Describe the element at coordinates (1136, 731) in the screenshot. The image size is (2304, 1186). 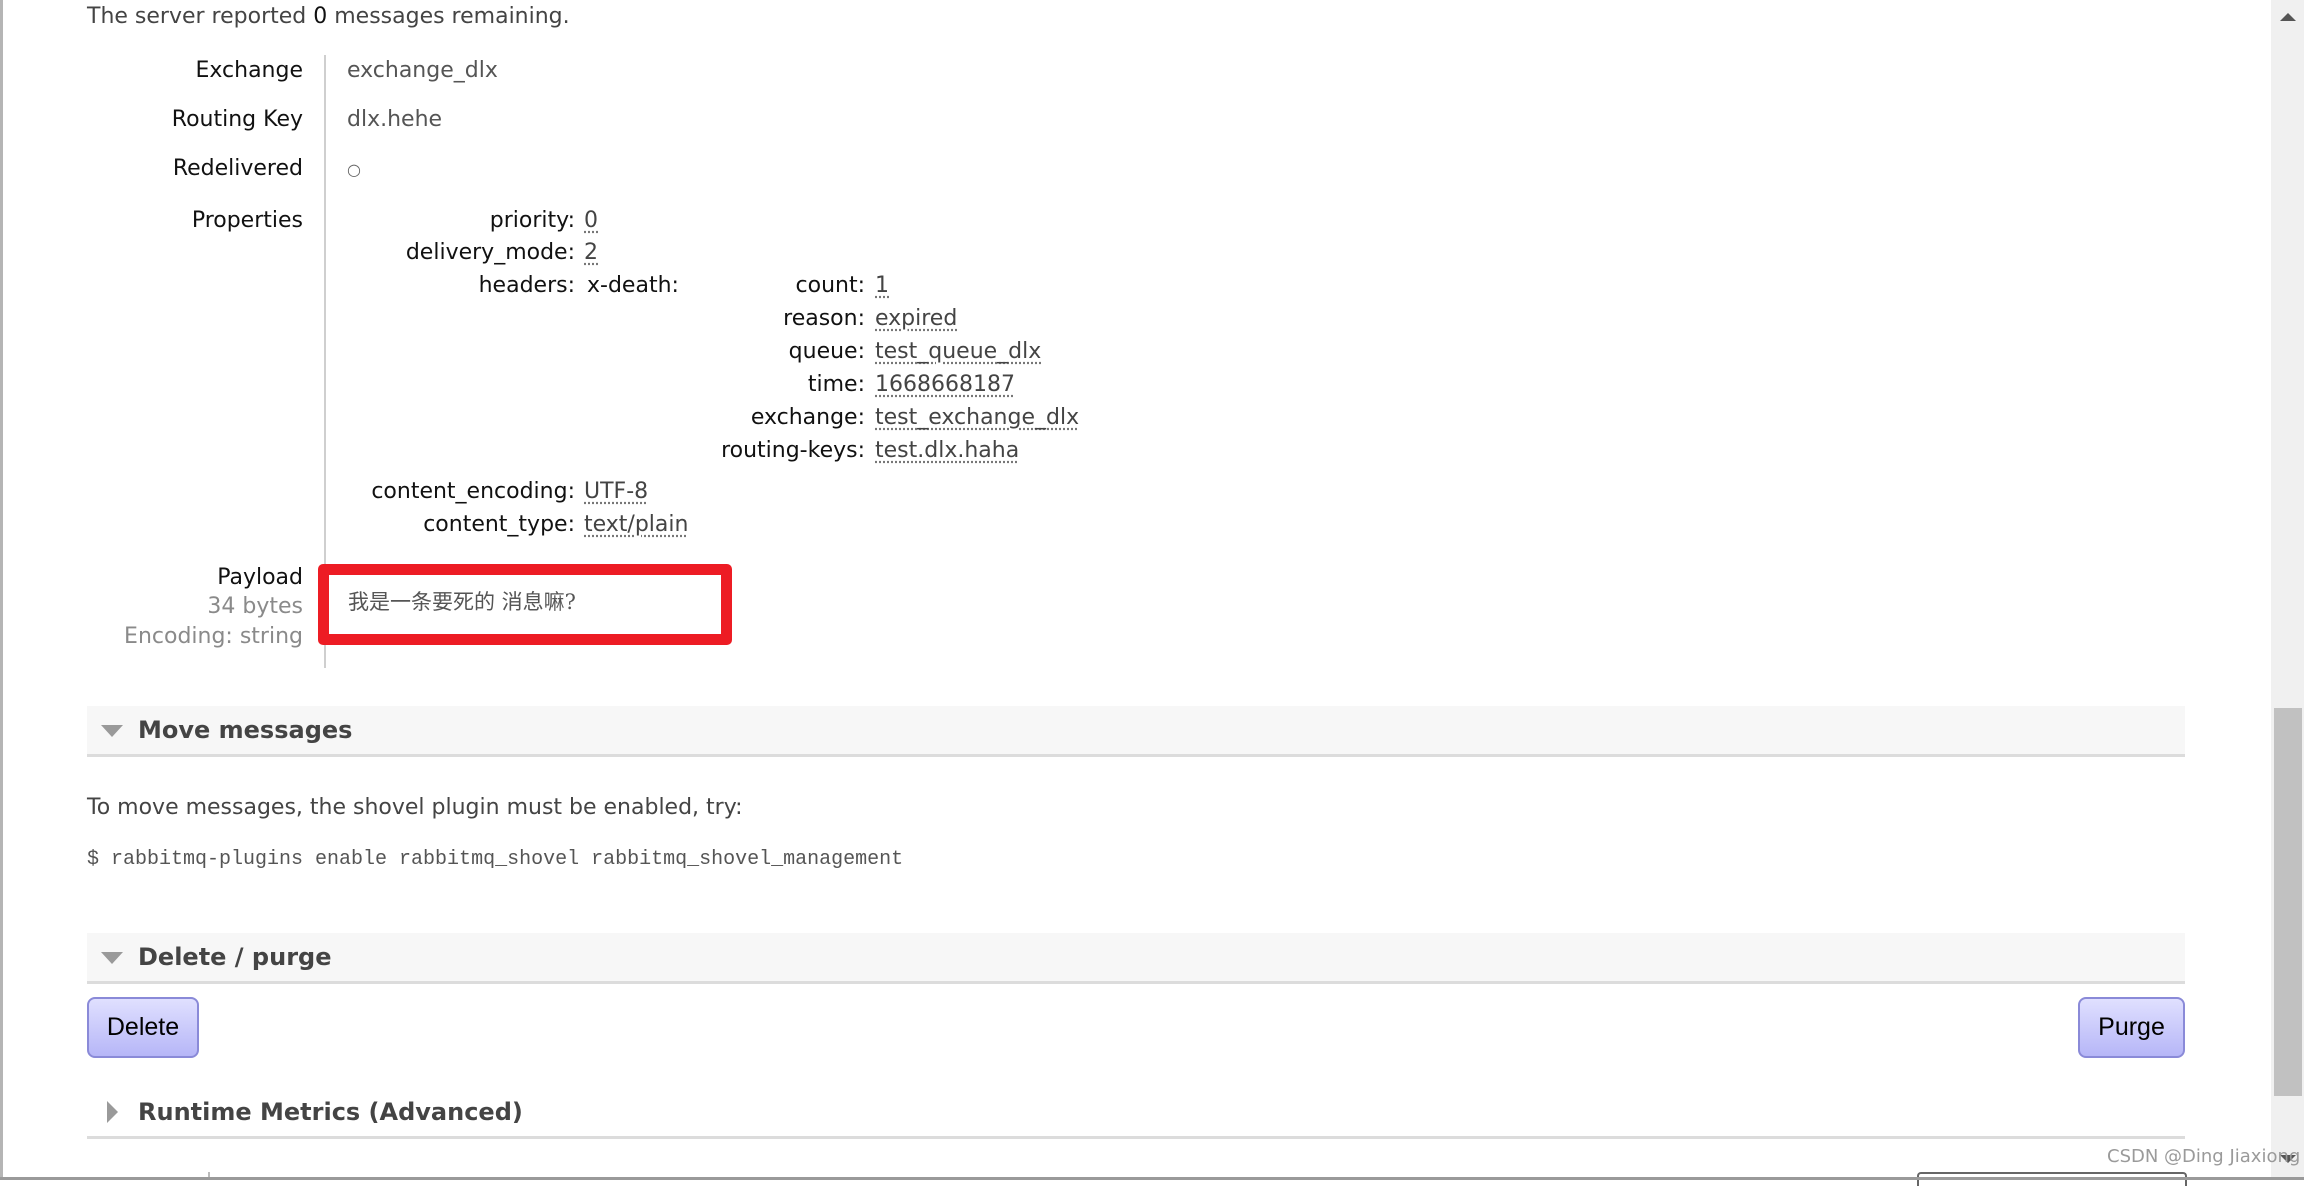
I see `move-messages-section-header: Move messages` at that location.